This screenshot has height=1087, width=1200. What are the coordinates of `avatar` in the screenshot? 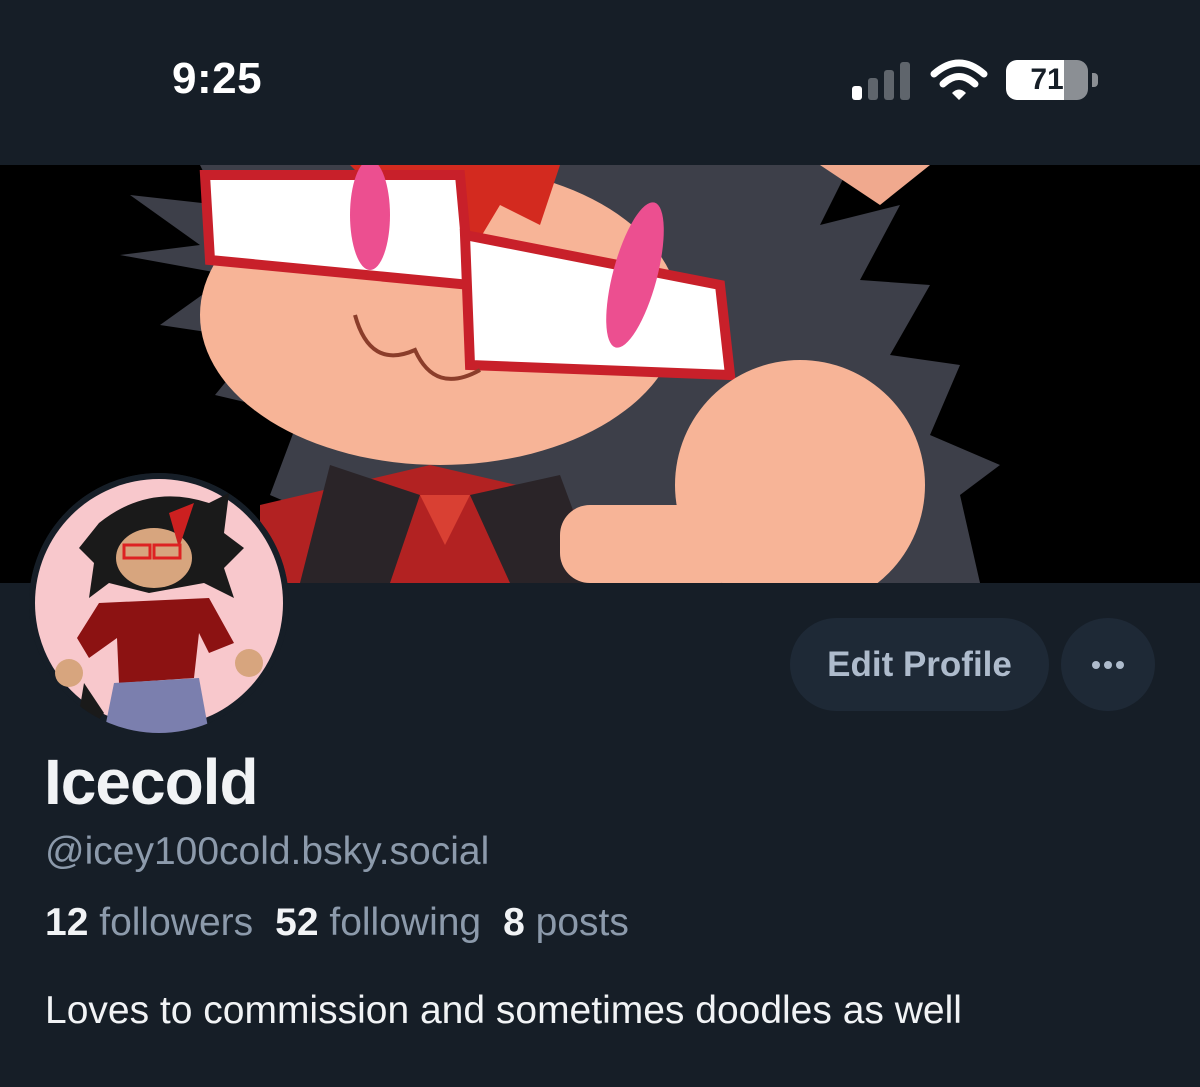 It's located at (159, 603).